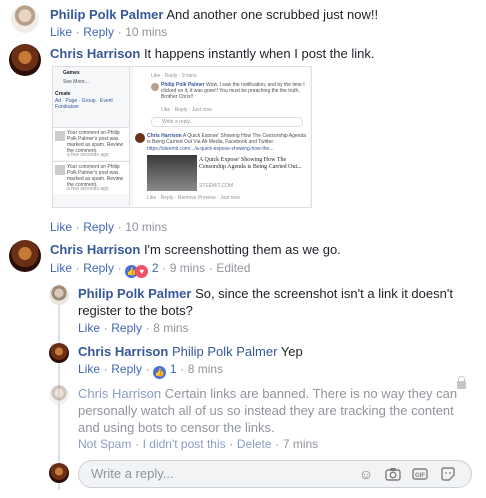  What do you see at coordinates (63, 94) in the screenshot?
I see `create-label: Create` at bounding box center [63, 94].